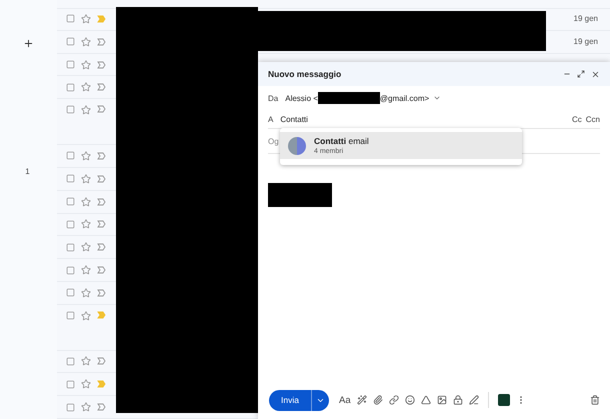 Image resolution: width=610 pixels, height=419 pixels. I want to click on caret-icon, so click(437, 98).